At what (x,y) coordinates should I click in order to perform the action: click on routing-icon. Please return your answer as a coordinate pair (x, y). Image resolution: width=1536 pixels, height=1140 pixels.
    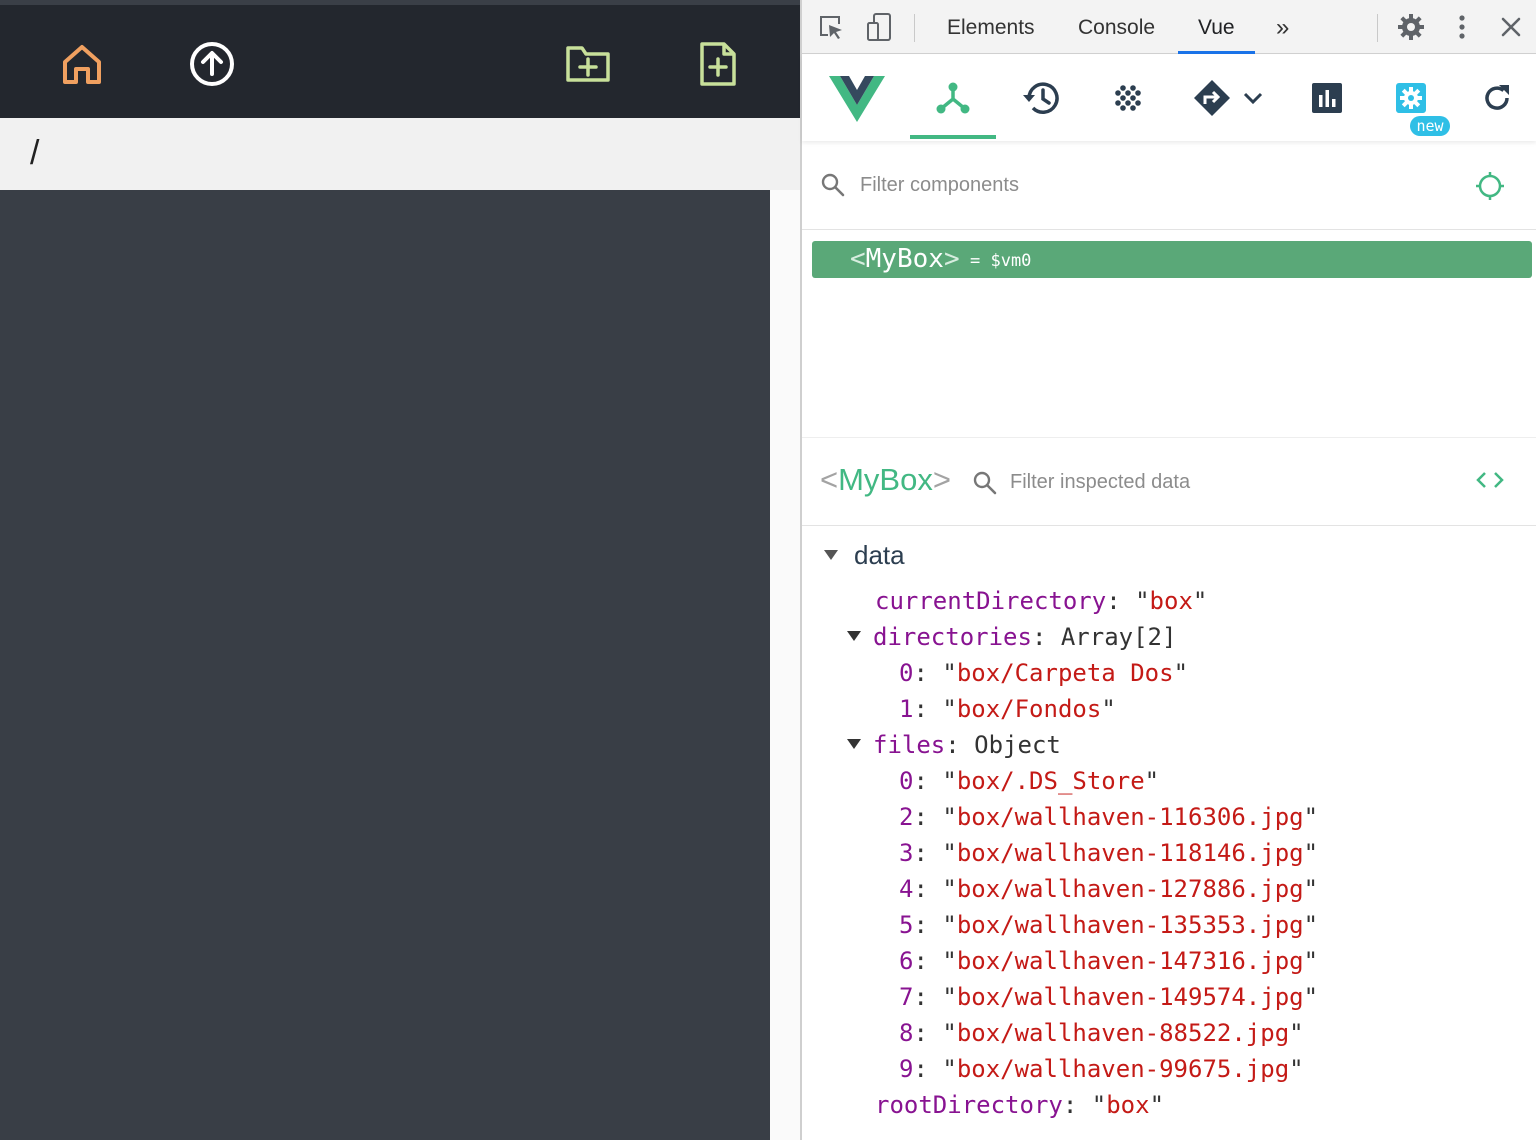
    Looking at the image, I should click on (1212, 98).